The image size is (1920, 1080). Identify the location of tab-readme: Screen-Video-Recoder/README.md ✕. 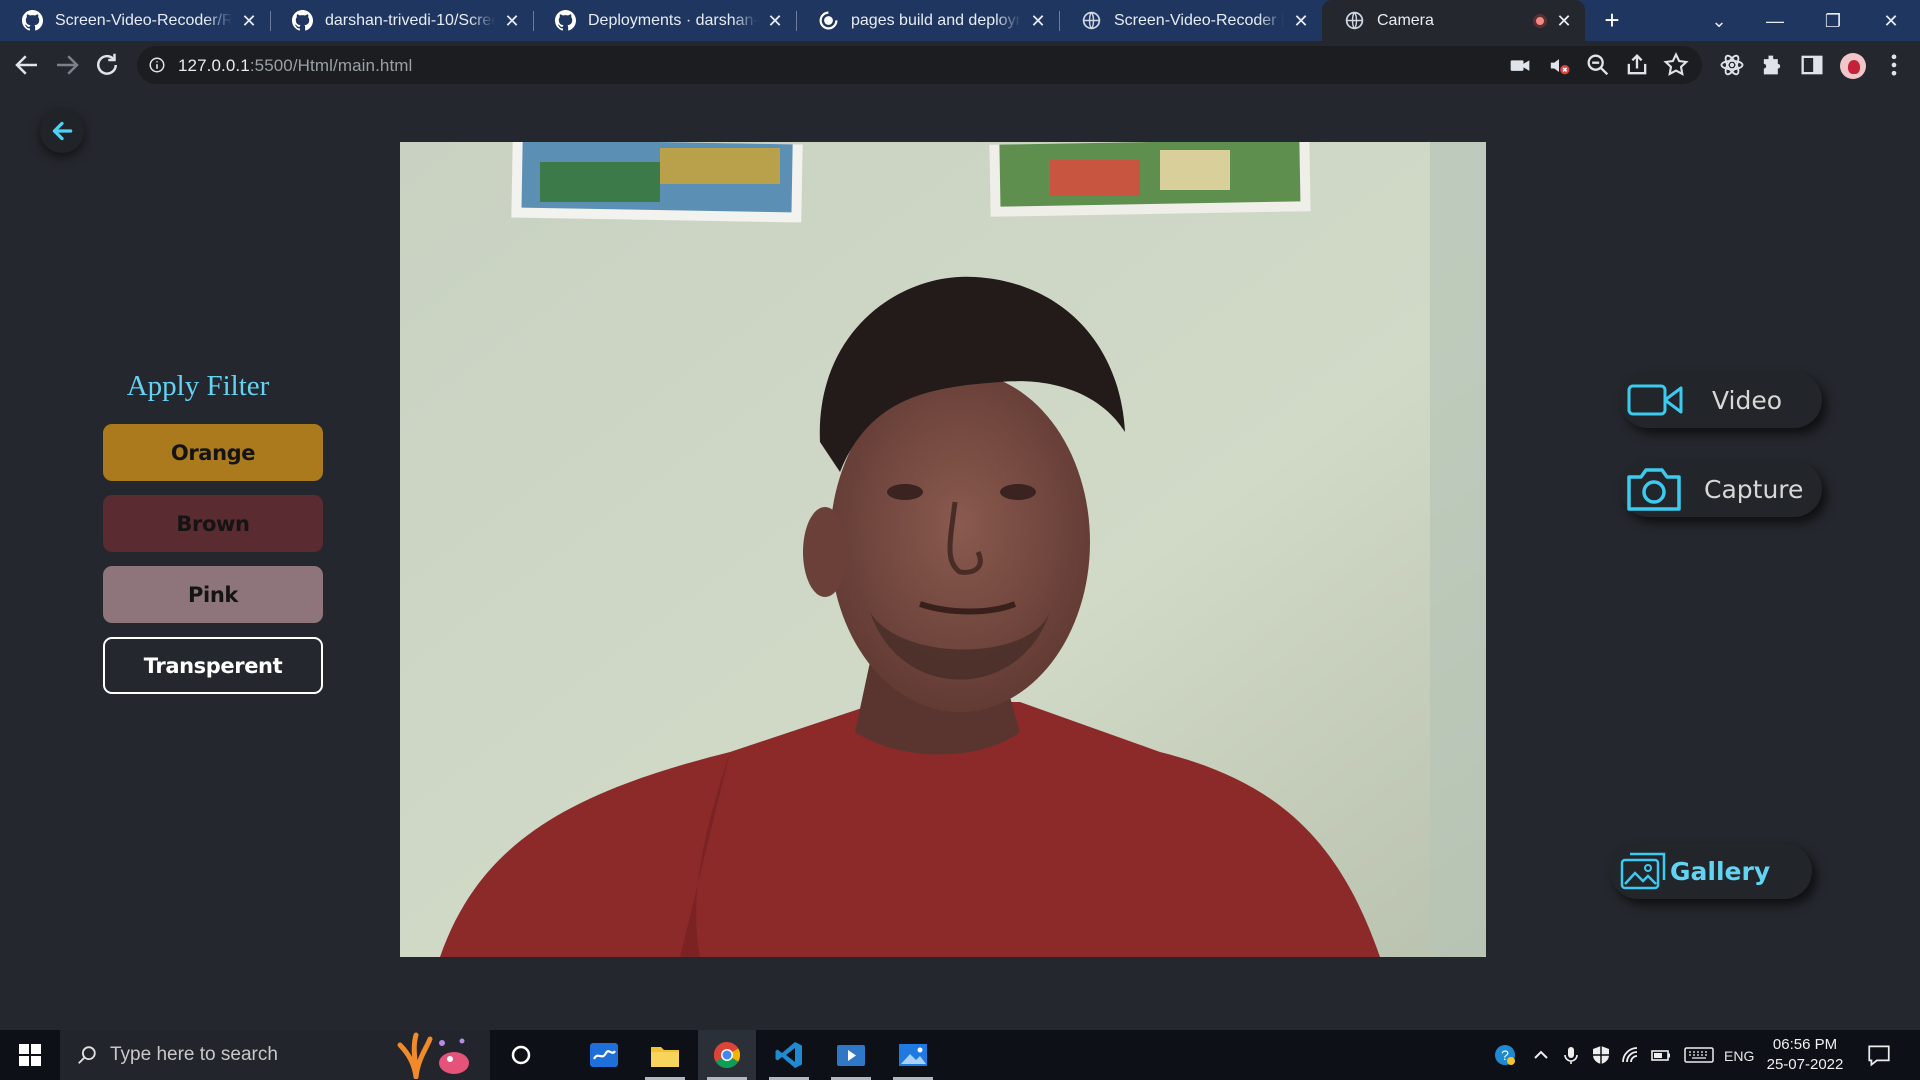
(135, 20).